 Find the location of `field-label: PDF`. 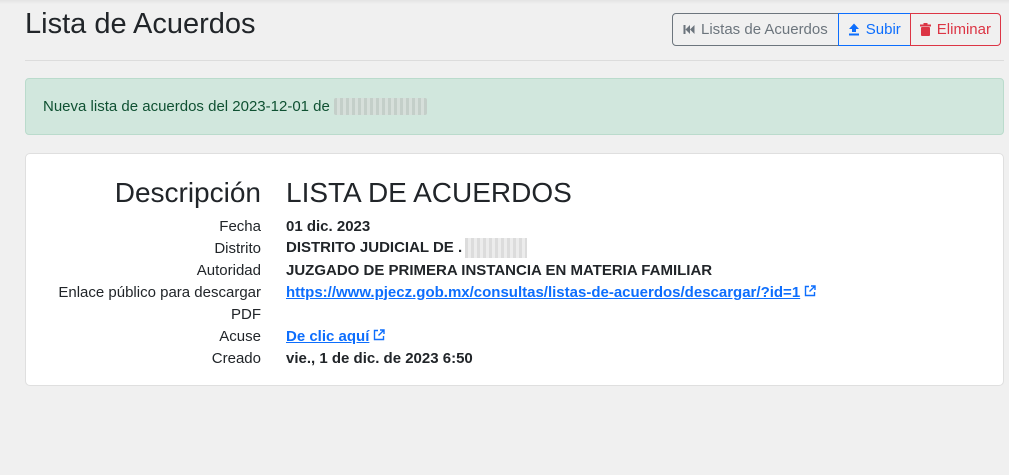

field-label: PDF is located at coordinates (246, 314).